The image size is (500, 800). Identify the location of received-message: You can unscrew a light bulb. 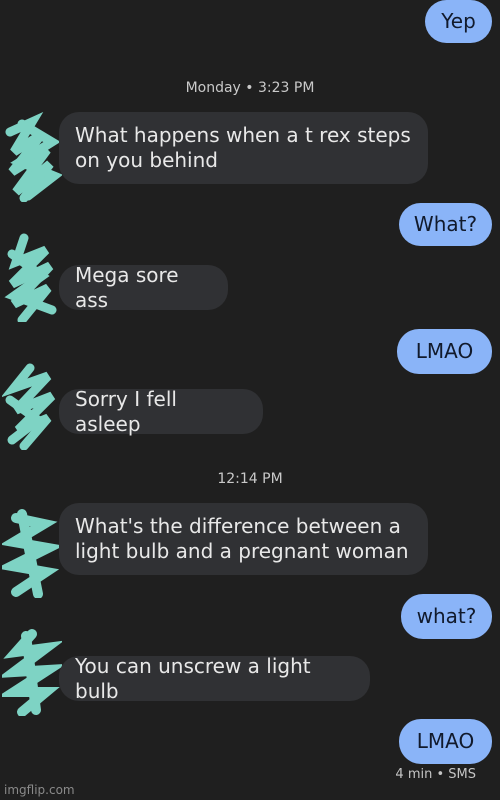
(214, 678).